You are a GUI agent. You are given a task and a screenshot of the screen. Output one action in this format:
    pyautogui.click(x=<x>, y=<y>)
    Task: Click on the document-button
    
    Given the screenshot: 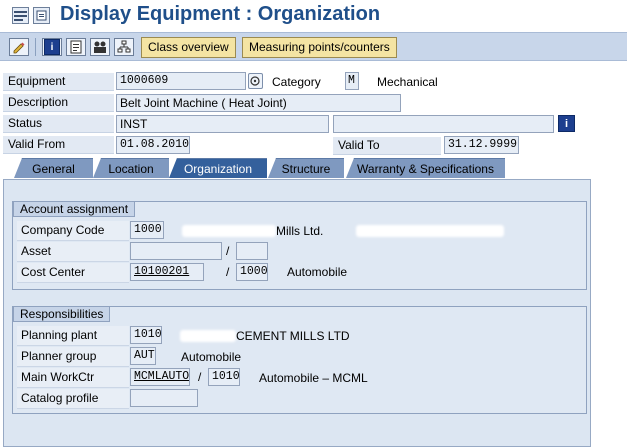 What is the action you would take?
    pyautogui.click(x=76, y=47)
    